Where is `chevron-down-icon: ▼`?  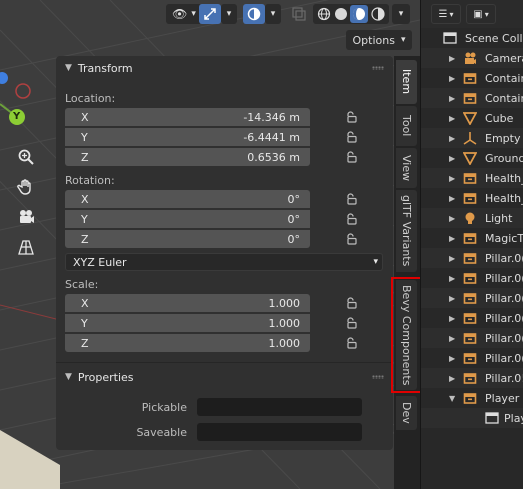 chevron-down-icon: ▼ is located at coordinates (68, 68).